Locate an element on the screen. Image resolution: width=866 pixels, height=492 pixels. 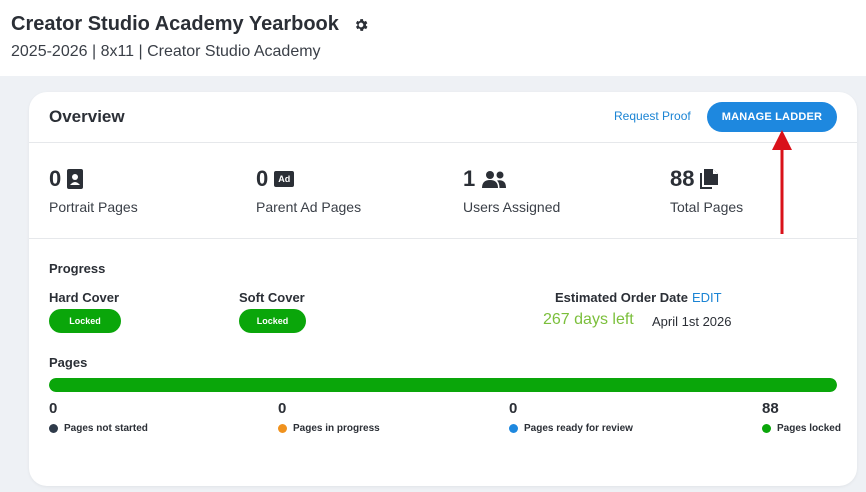
count-not-started: 0 is located at coordinates (53, 408).